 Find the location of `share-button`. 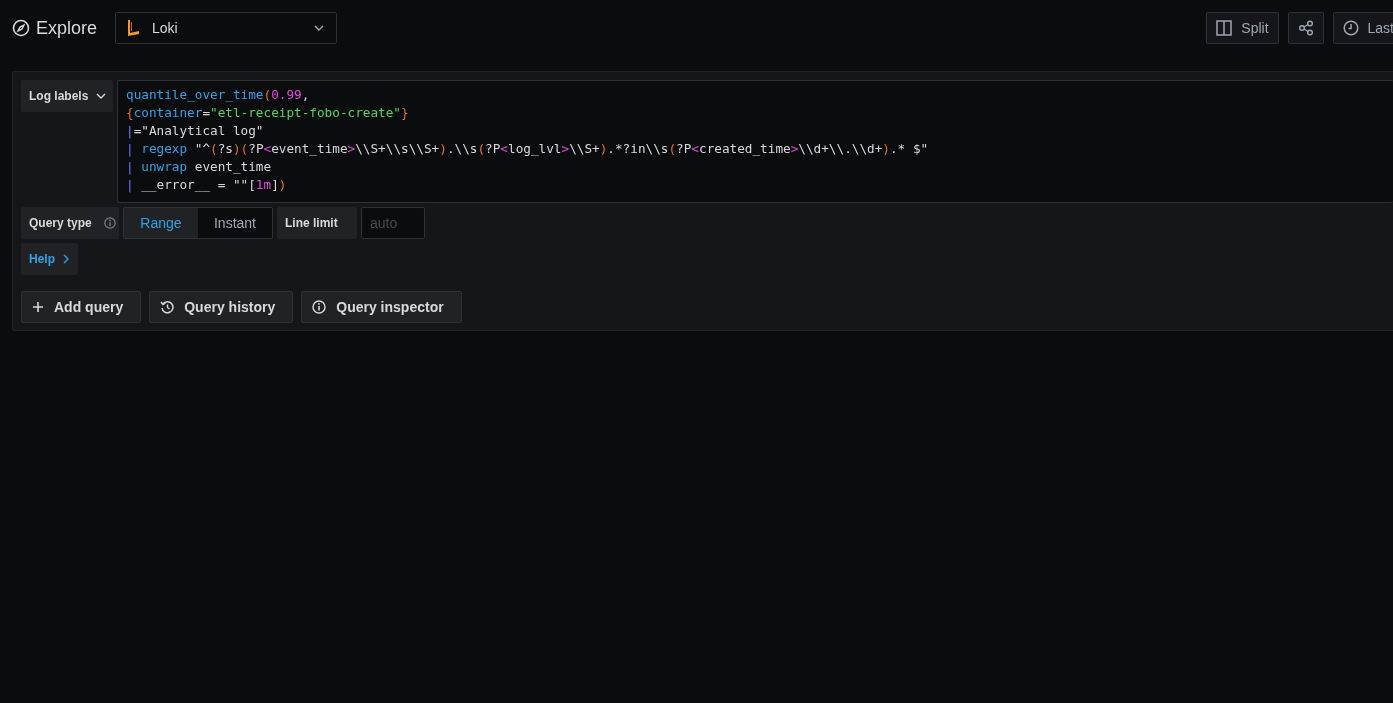

share-button is located at coordinates (1305, 28).